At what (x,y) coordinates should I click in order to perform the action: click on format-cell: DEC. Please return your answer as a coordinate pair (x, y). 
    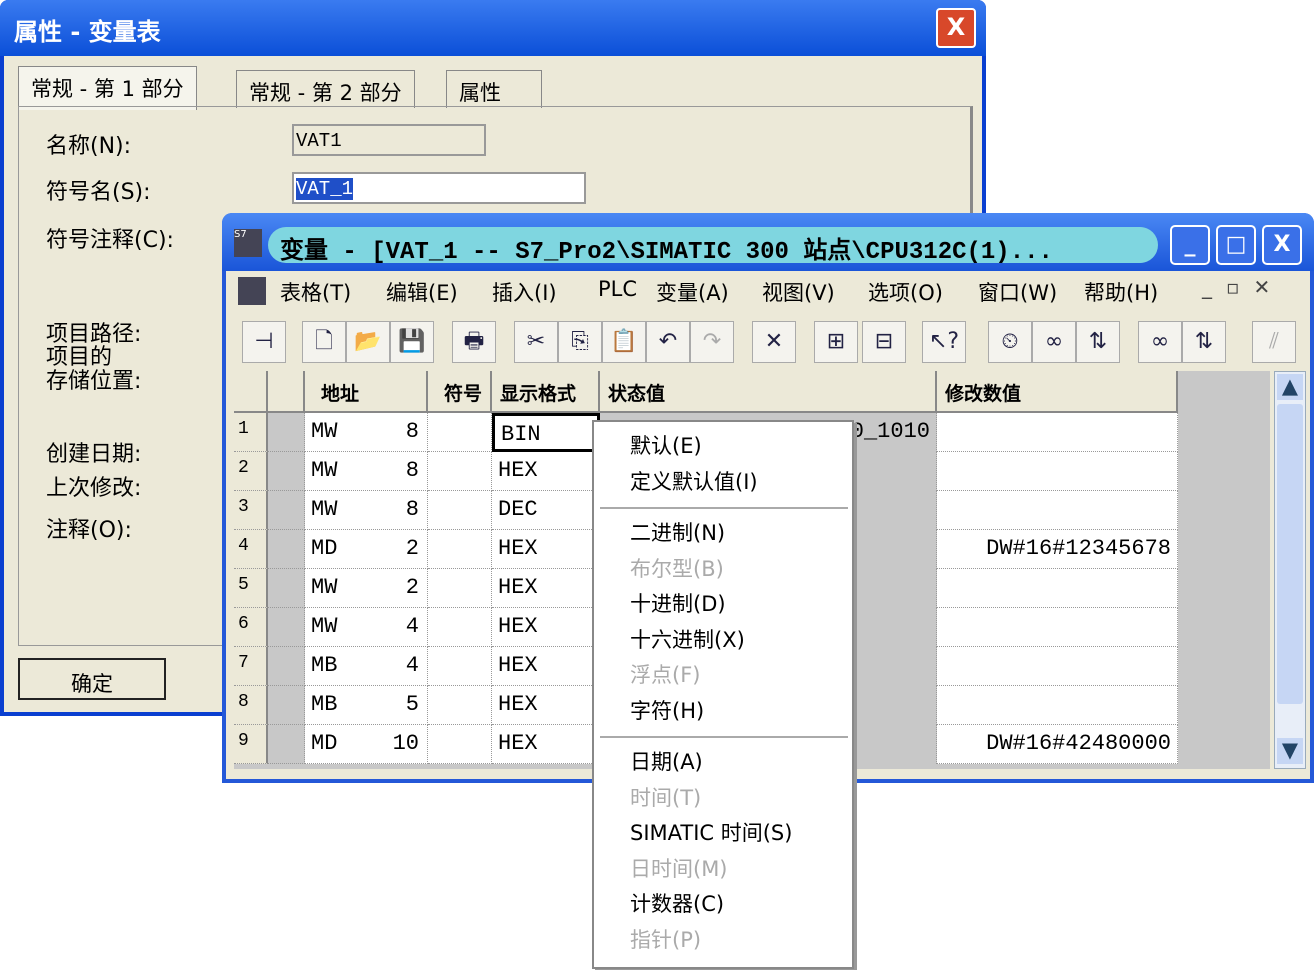
    Looking at the image, I should click on (546, 510).